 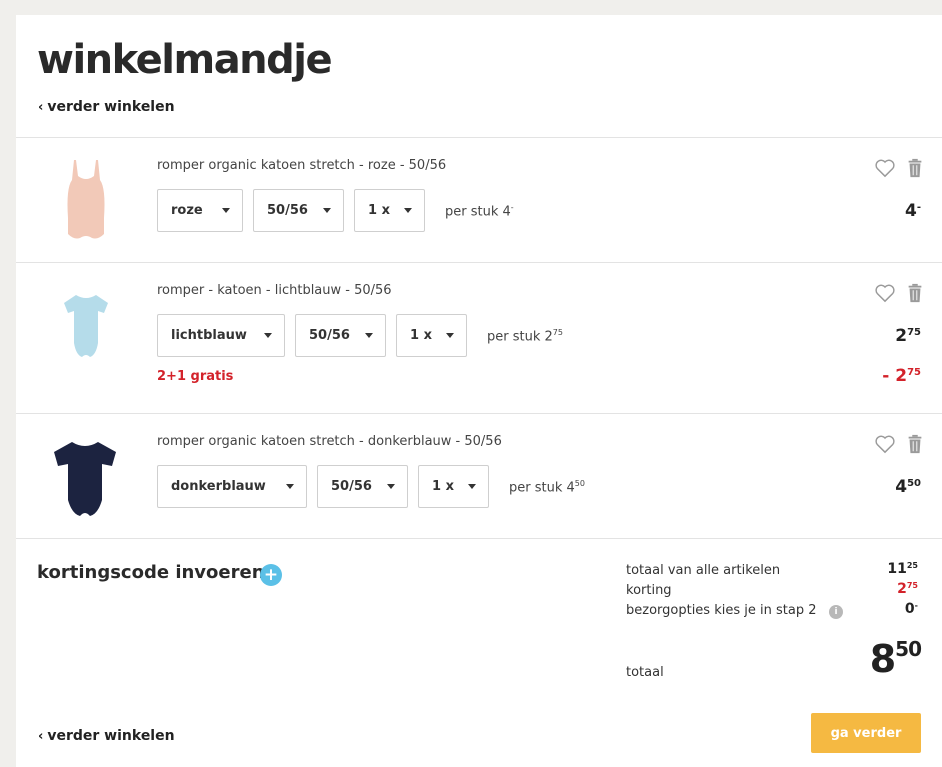 What do you see at coordinates (185, 60) in the screenshot?
I see `page-title: winkelmandje` at bounding box center [185, 60].